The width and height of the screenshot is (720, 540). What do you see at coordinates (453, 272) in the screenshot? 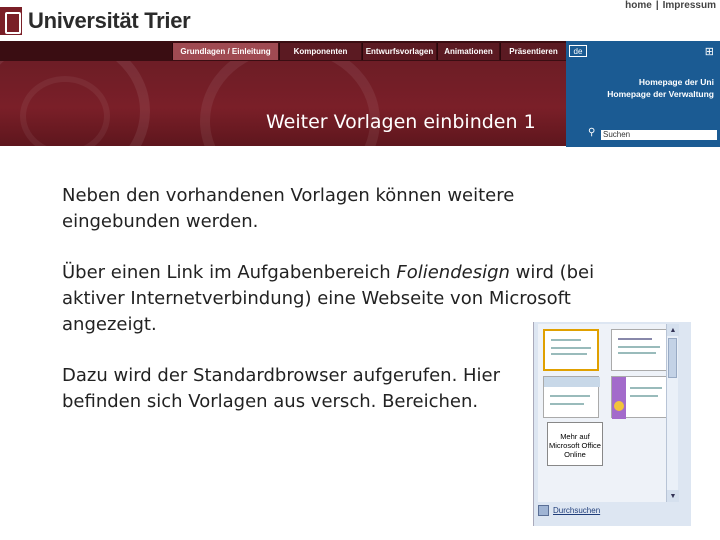
I see `foliendesign-term: Foliendesign` at bounding box center [453, 272].